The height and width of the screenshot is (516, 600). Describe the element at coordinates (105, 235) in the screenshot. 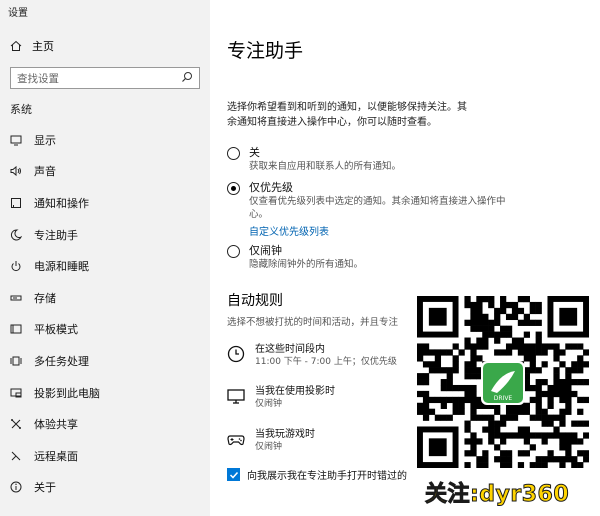

I see `sidebar-item-focus-assist: 专注助手` at that location.